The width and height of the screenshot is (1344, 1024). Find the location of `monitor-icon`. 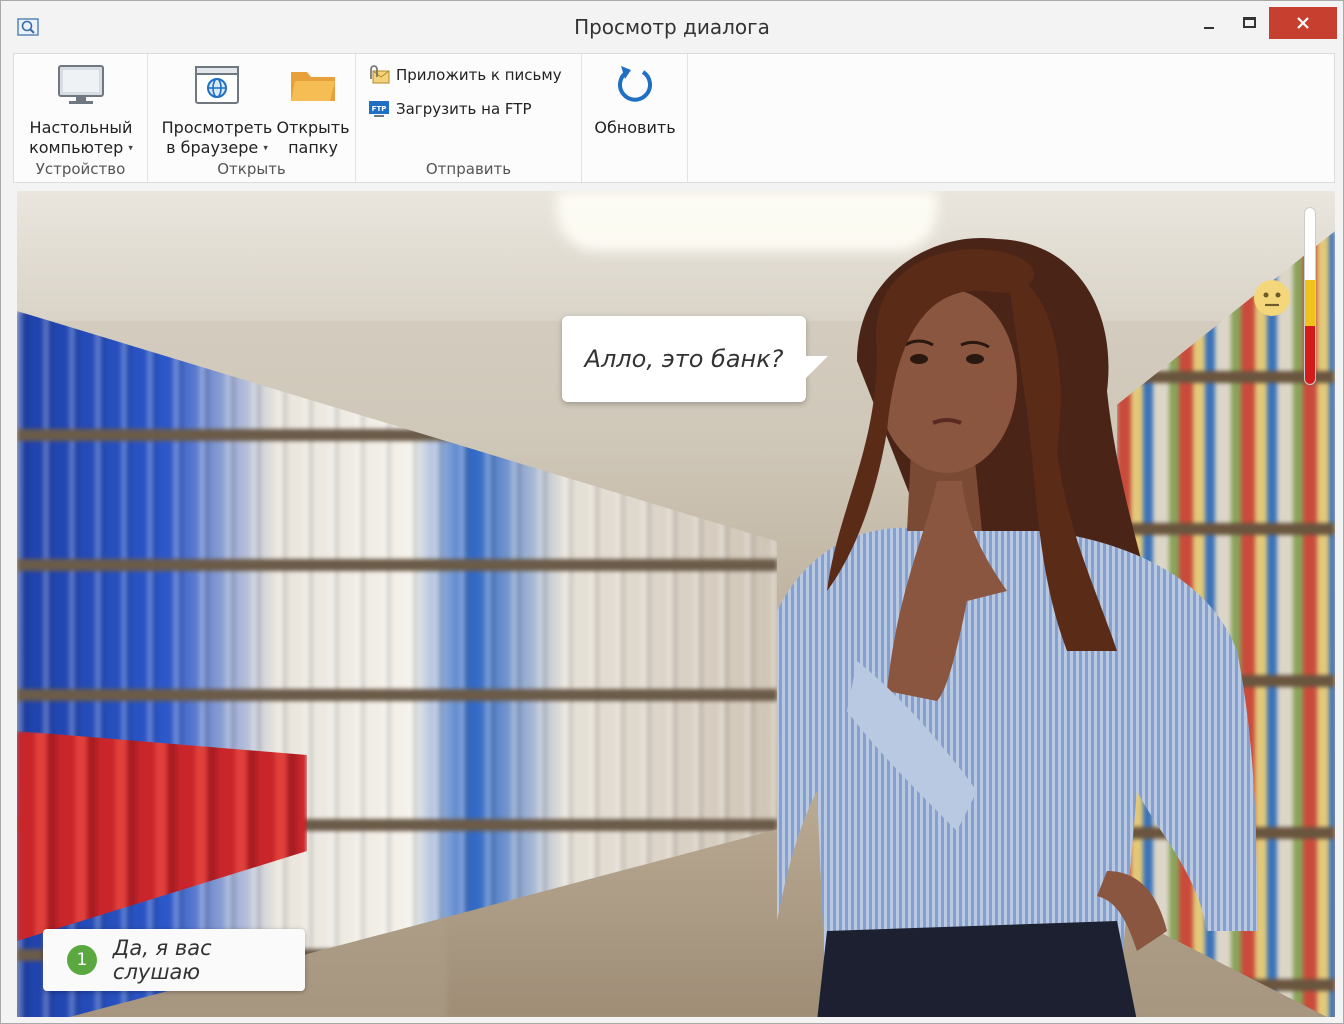

monitor-icon is located at coordinates (81, 84).